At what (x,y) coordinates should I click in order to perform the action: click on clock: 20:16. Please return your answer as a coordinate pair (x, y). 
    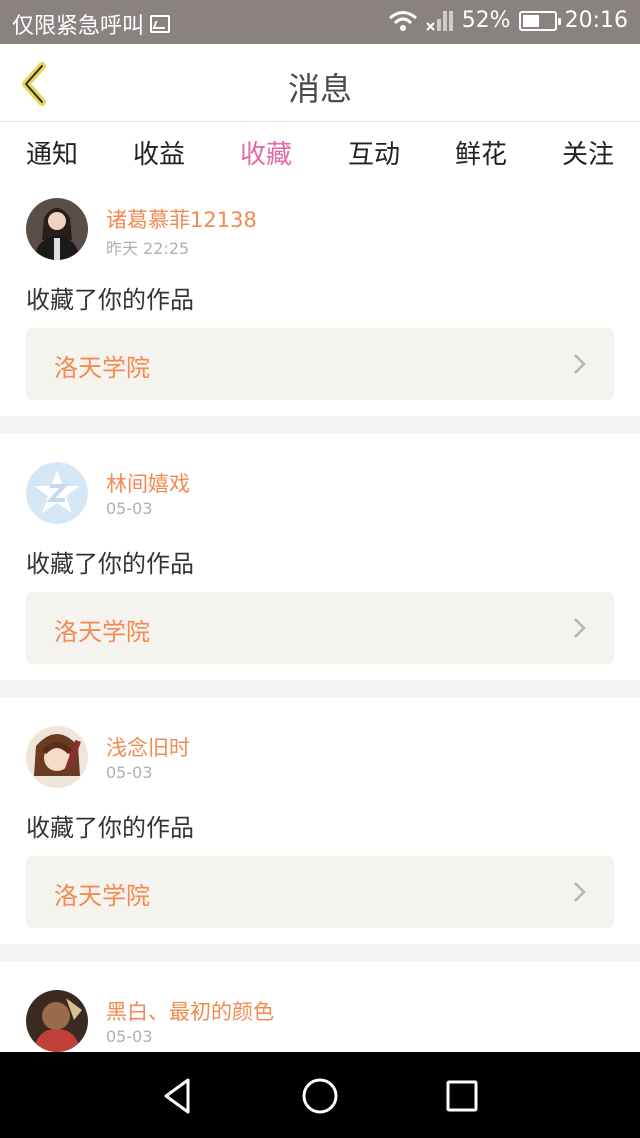
    Looking at the image, I should click on (596, 20).